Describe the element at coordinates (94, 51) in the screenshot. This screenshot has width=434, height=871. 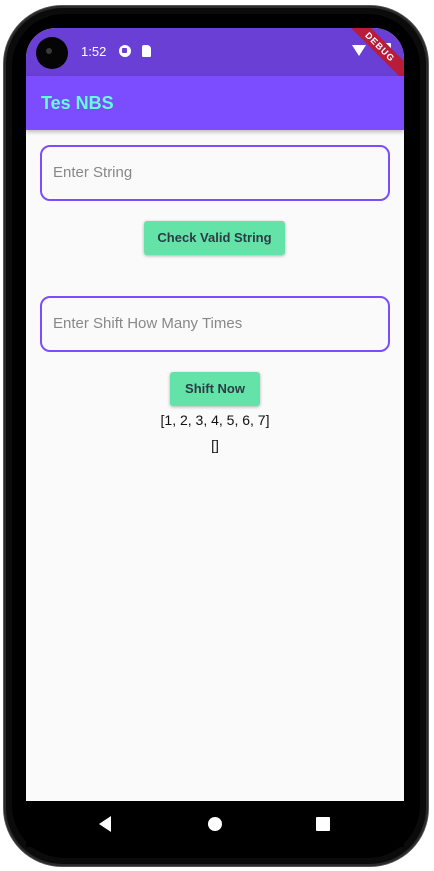
I see `status-time: 1:52` at that location.